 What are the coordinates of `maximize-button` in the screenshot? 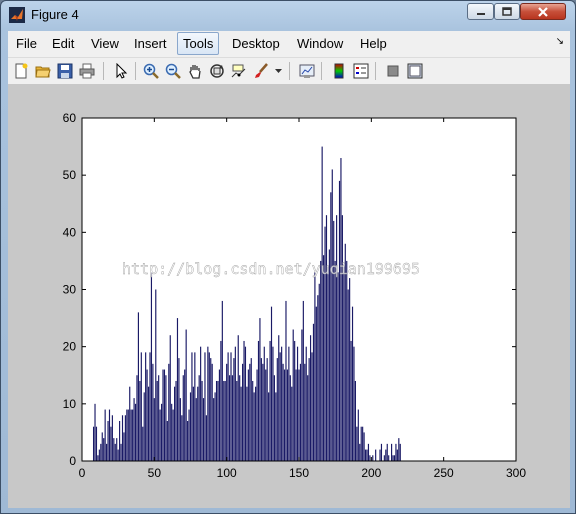 It's located at (507, 11).